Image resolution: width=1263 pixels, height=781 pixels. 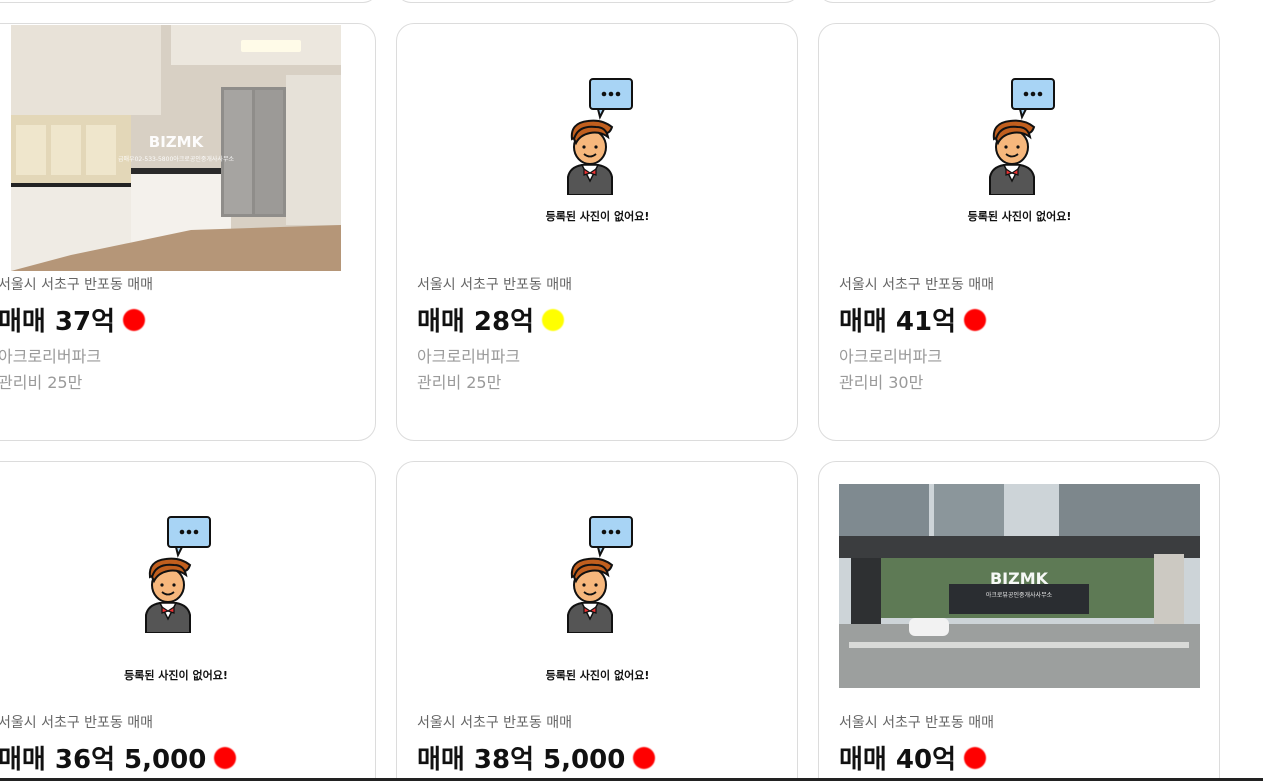 I want to click on listing-price: 매매 40억, so click(x=912, y=757).